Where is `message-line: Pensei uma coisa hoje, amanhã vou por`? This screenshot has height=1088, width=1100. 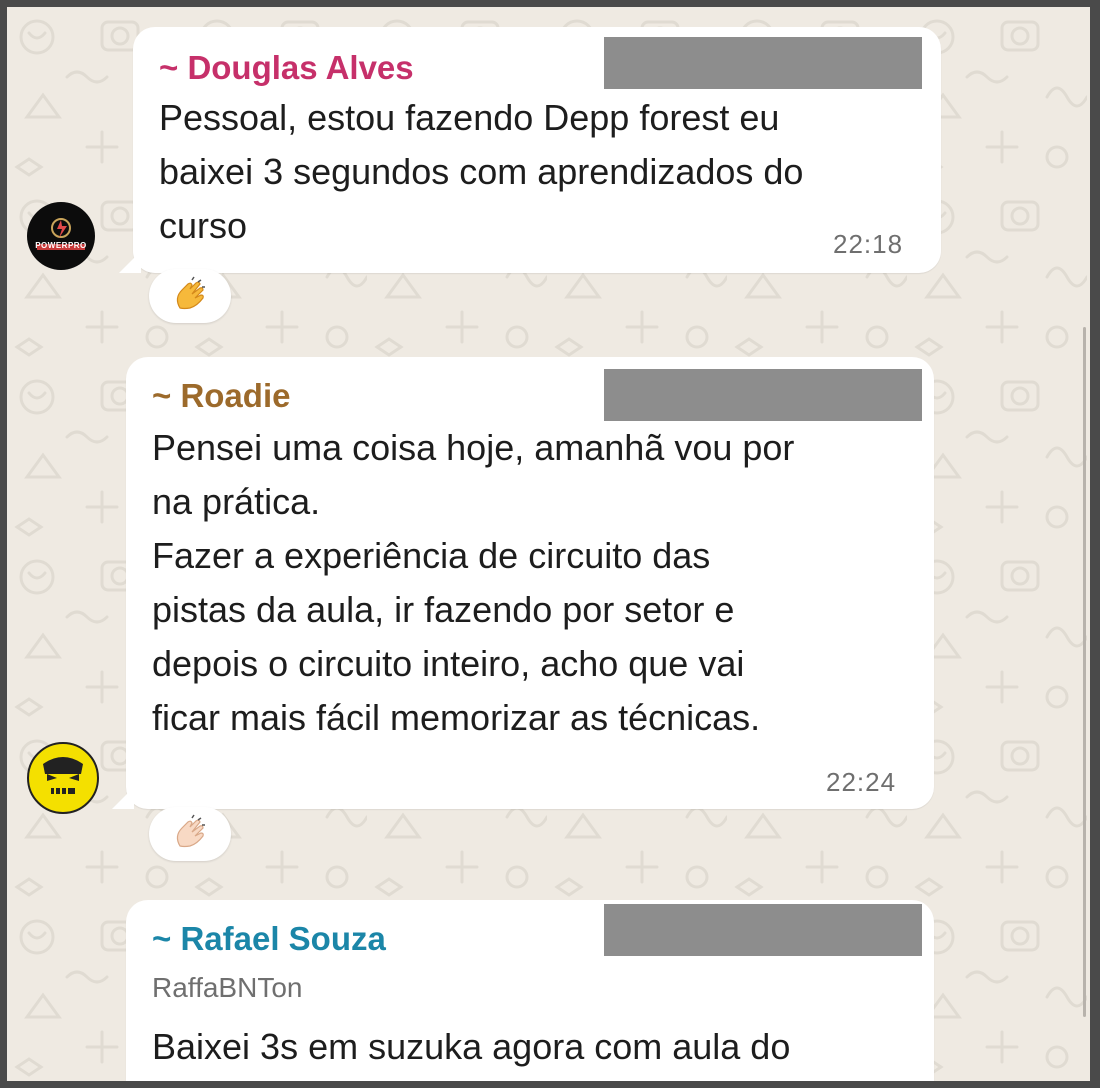
message-line: Pensei uma coisa hoje, amanhã vou por is located at coordinates (473, 447).